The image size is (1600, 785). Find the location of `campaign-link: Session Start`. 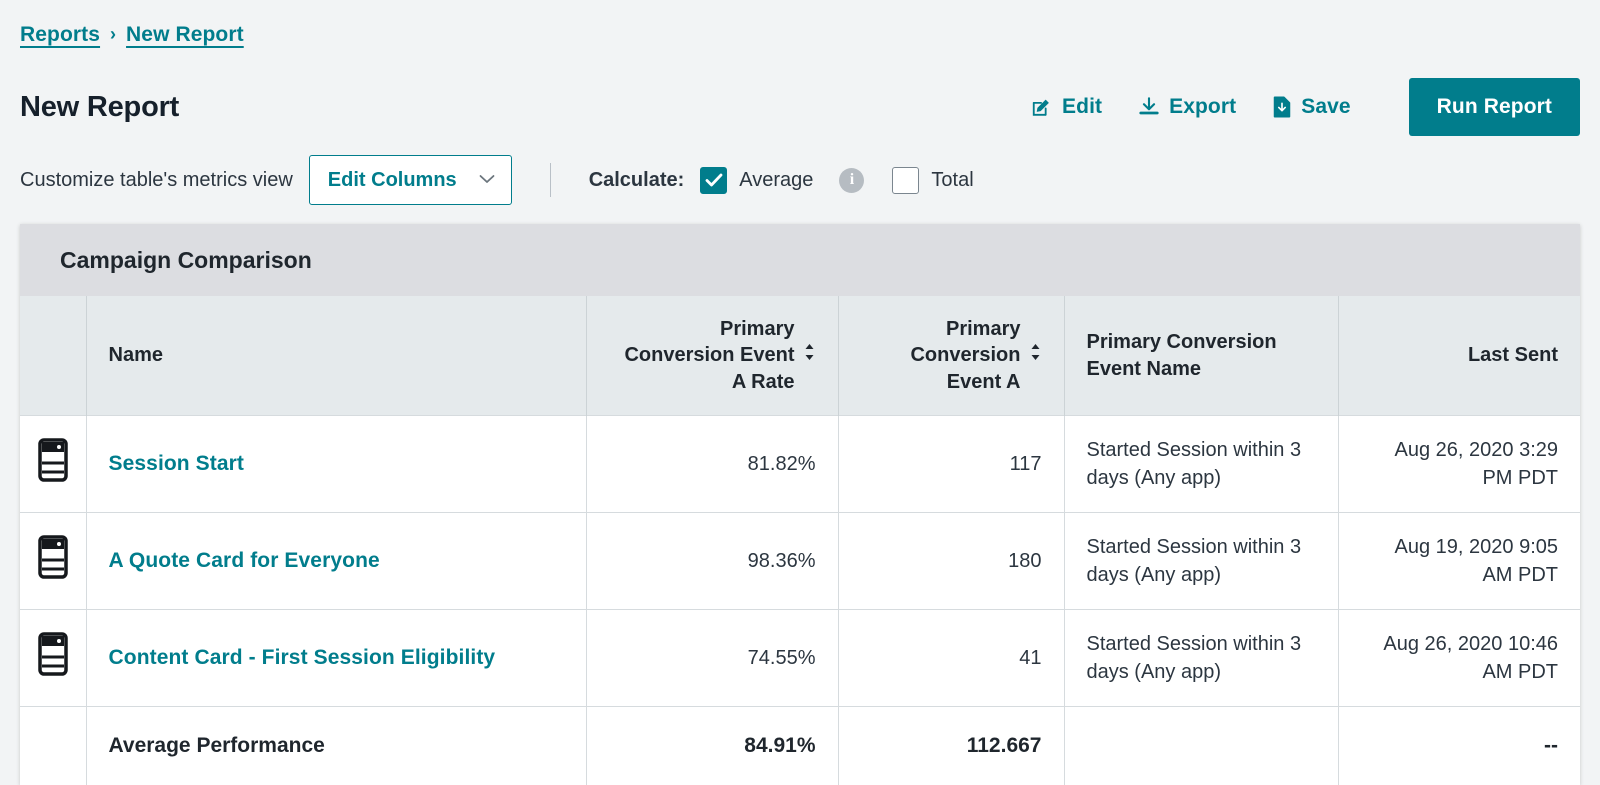

campaign-link: Session Start is located at coordinates (177, 463).